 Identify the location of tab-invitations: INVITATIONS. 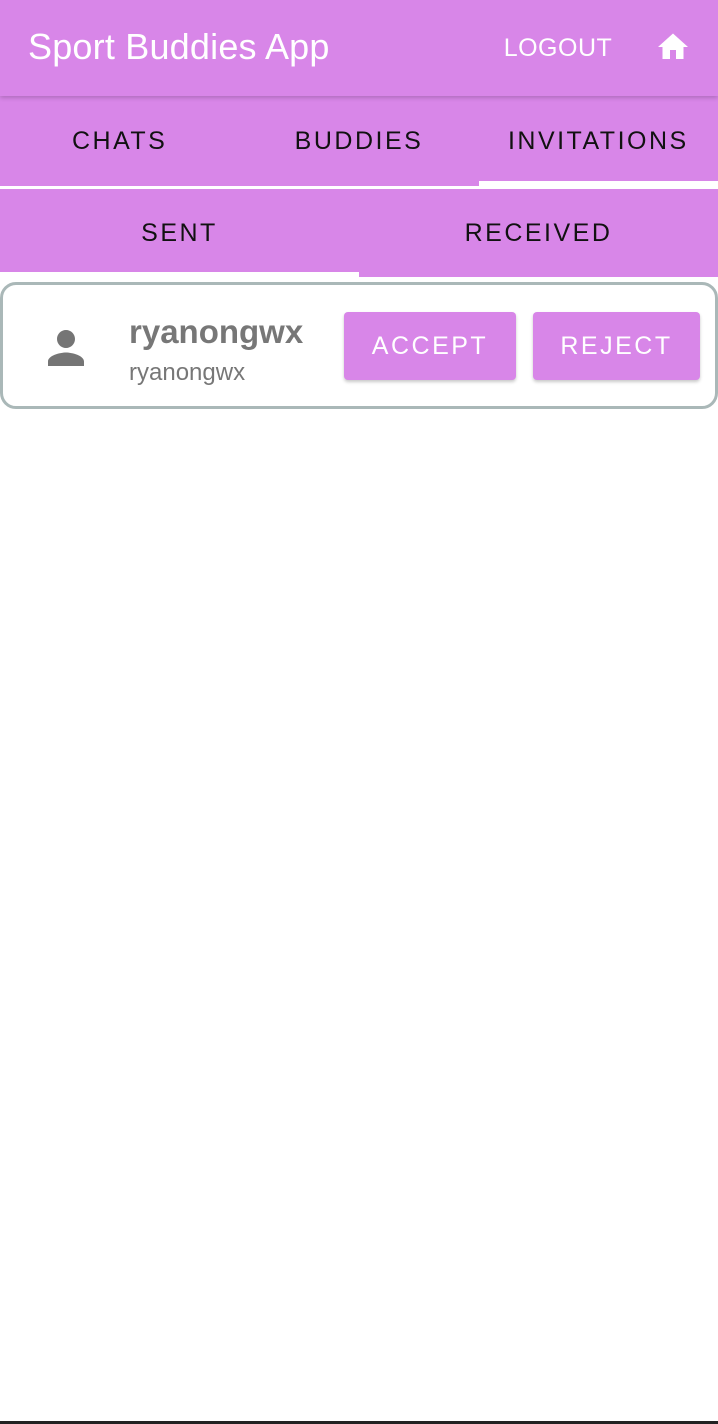
(598, 141).